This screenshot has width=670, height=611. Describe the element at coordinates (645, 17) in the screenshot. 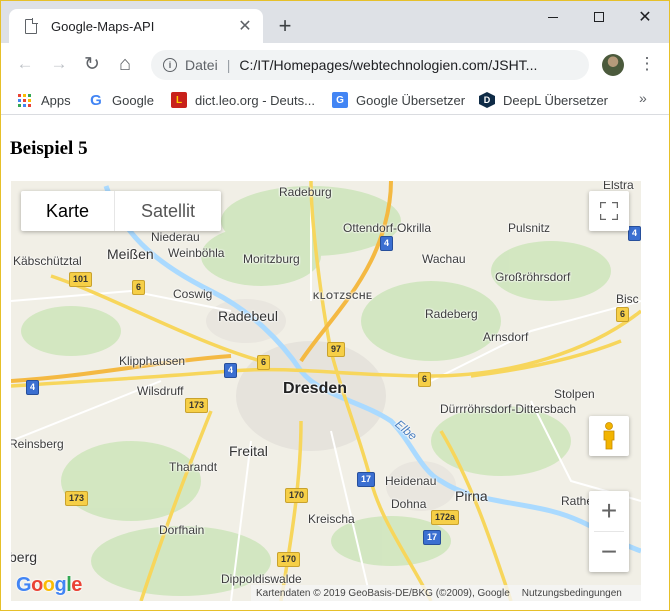

I see `close-window-button: ✕` at that location.